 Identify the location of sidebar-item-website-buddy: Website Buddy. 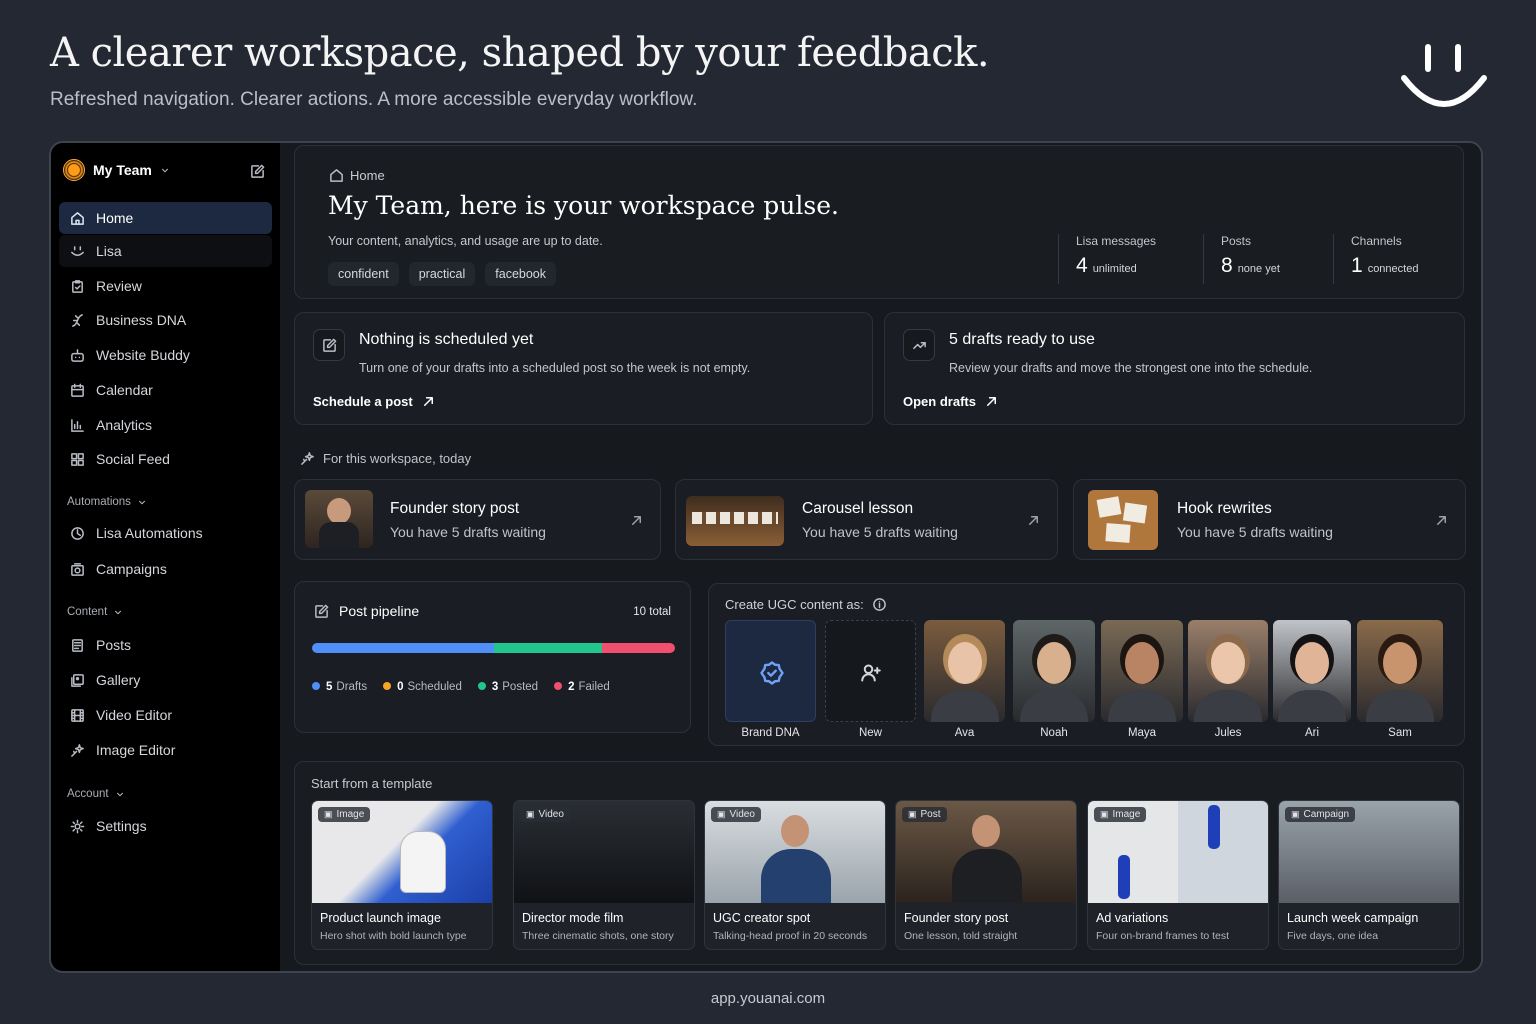
(165, 355).